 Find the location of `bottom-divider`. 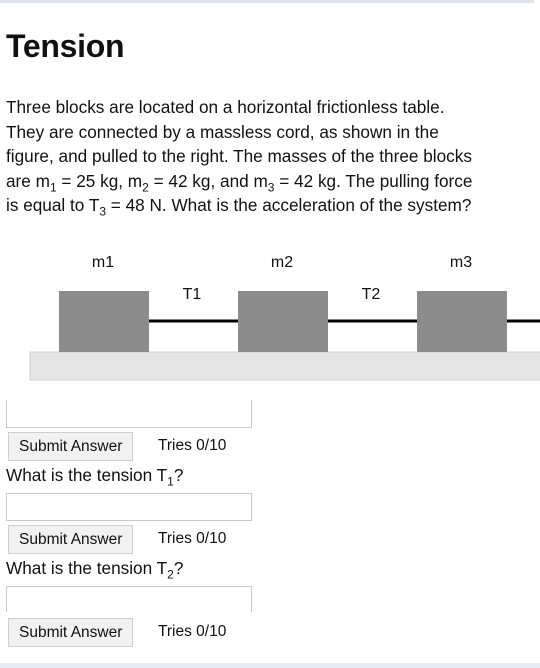

bottom-divider is located at coordinates (270, 665).